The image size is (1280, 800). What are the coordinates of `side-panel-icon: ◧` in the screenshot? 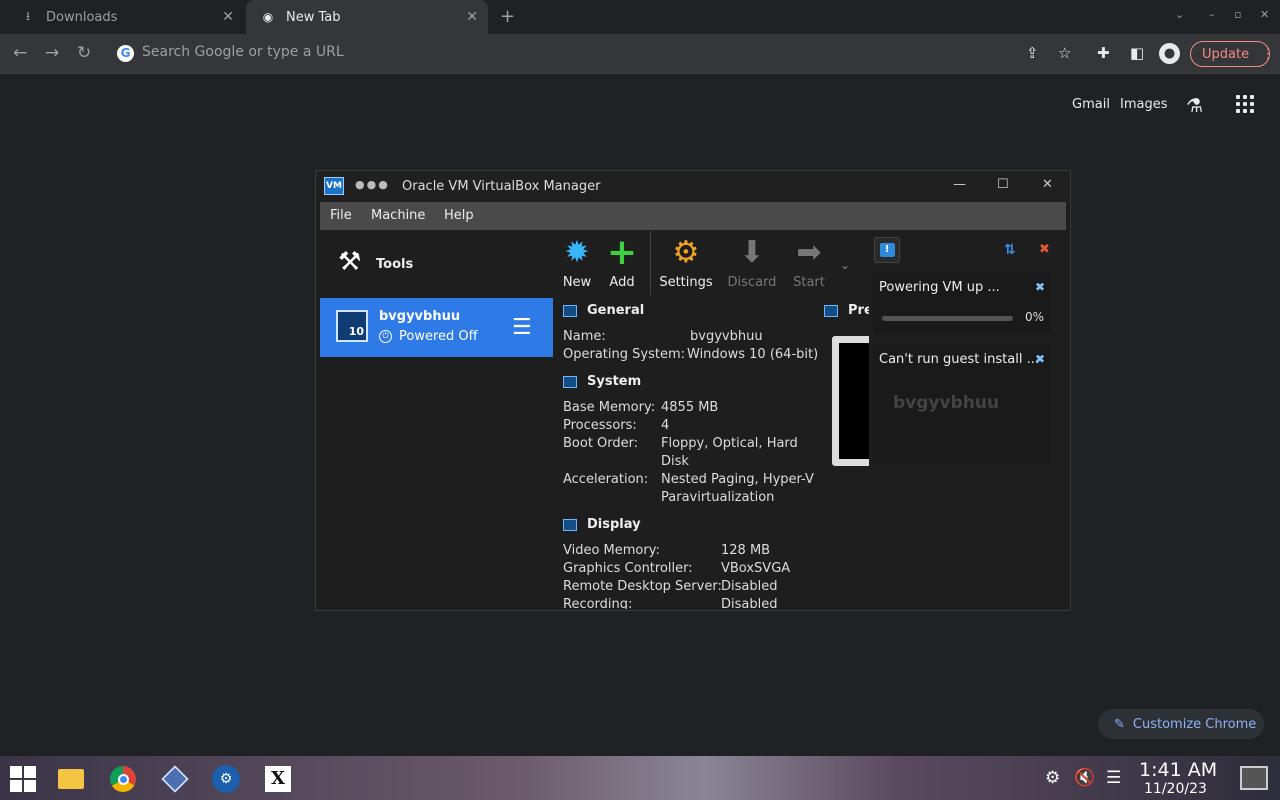 It's located at (1137, 53).